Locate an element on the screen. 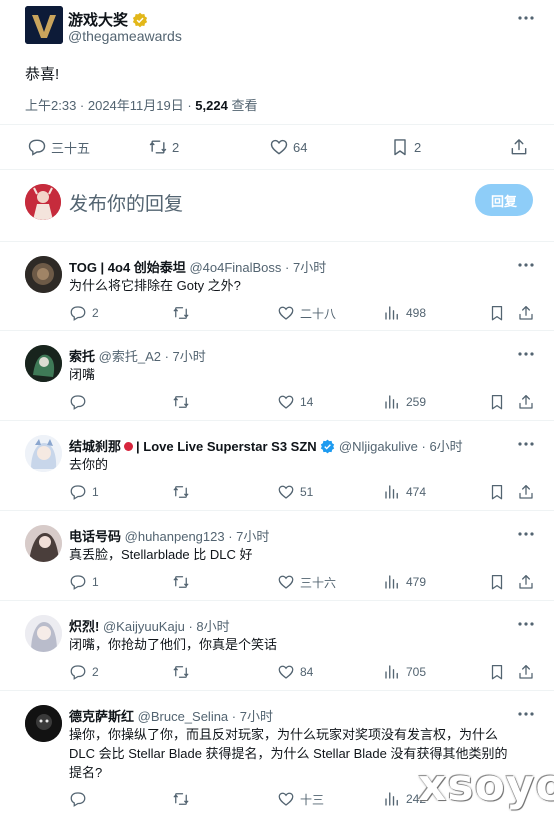 This screenshot has height=823, width=554. author-name-part: 结城刹那 is located at coordinates (95, 446).